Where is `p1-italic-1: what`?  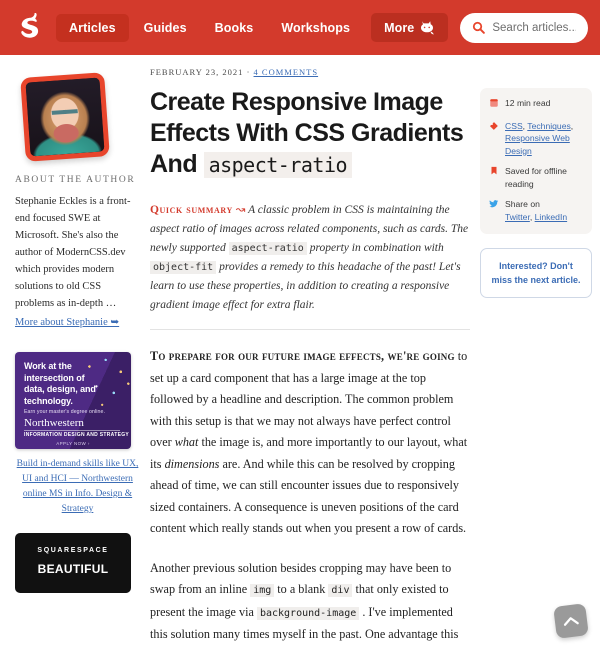
p1-italic-1: what is located at coordinates (186, 442).